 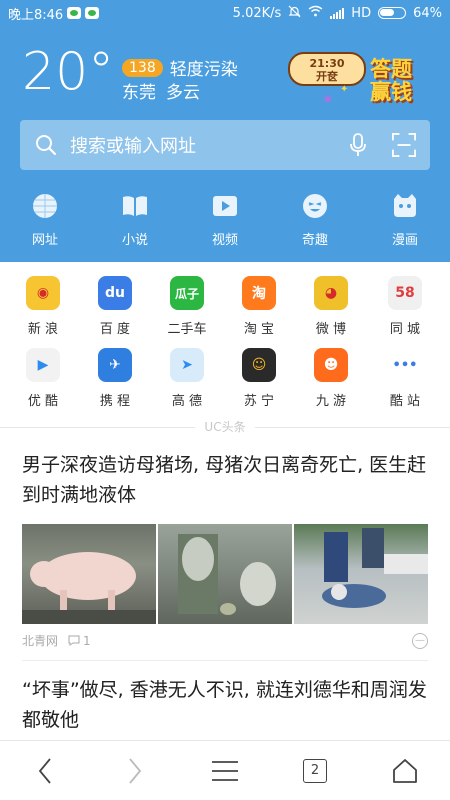 I want to click on news-headline: 男子深夜造访母猪场, 母猪次日离奇死亡, 医生赶到时满地液体, so click(x=225, y=480).